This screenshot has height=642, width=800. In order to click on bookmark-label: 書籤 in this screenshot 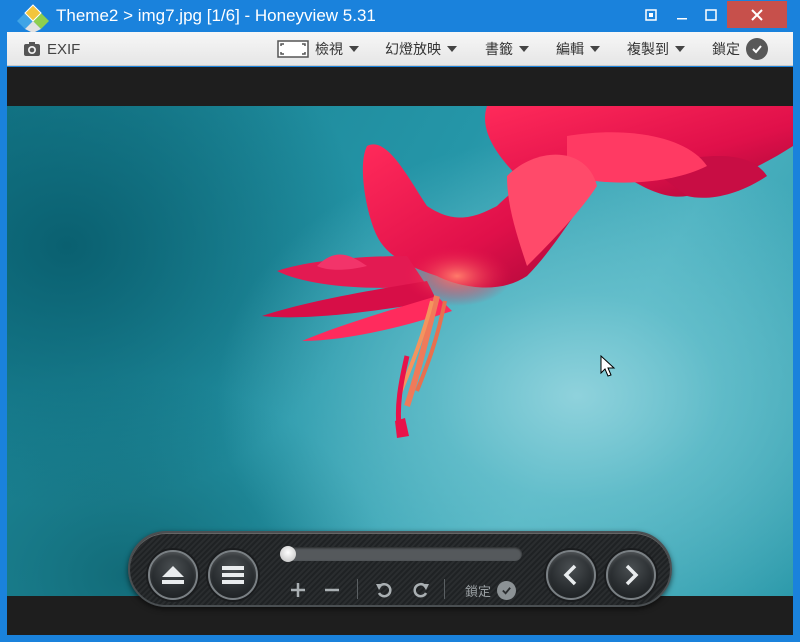, I will do `click(499, 50)`.